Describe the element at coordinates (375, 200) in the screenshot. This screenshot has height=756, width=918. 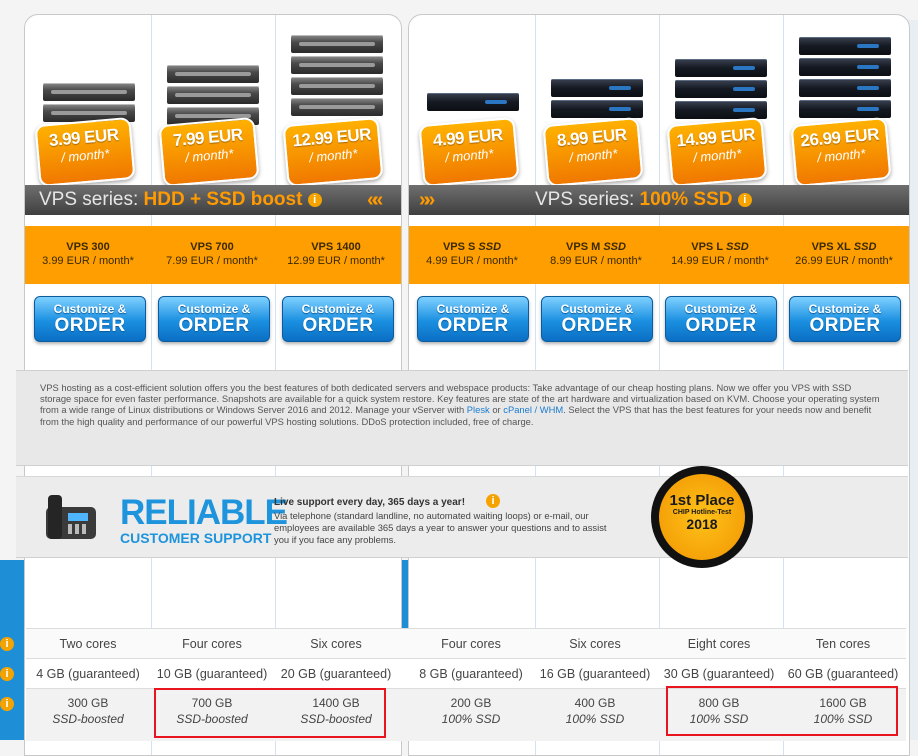
I see `chevron-left-icon: ««` at that location.